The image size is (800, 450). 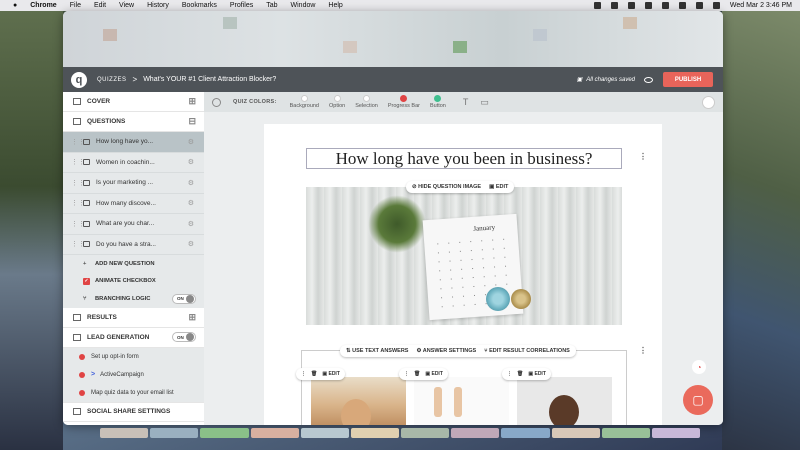 What do you see at coordinates (133, 318) in the screenshot?
I see `sidebar-results: RESULTS ⊞` at bounding box center [133, 318].